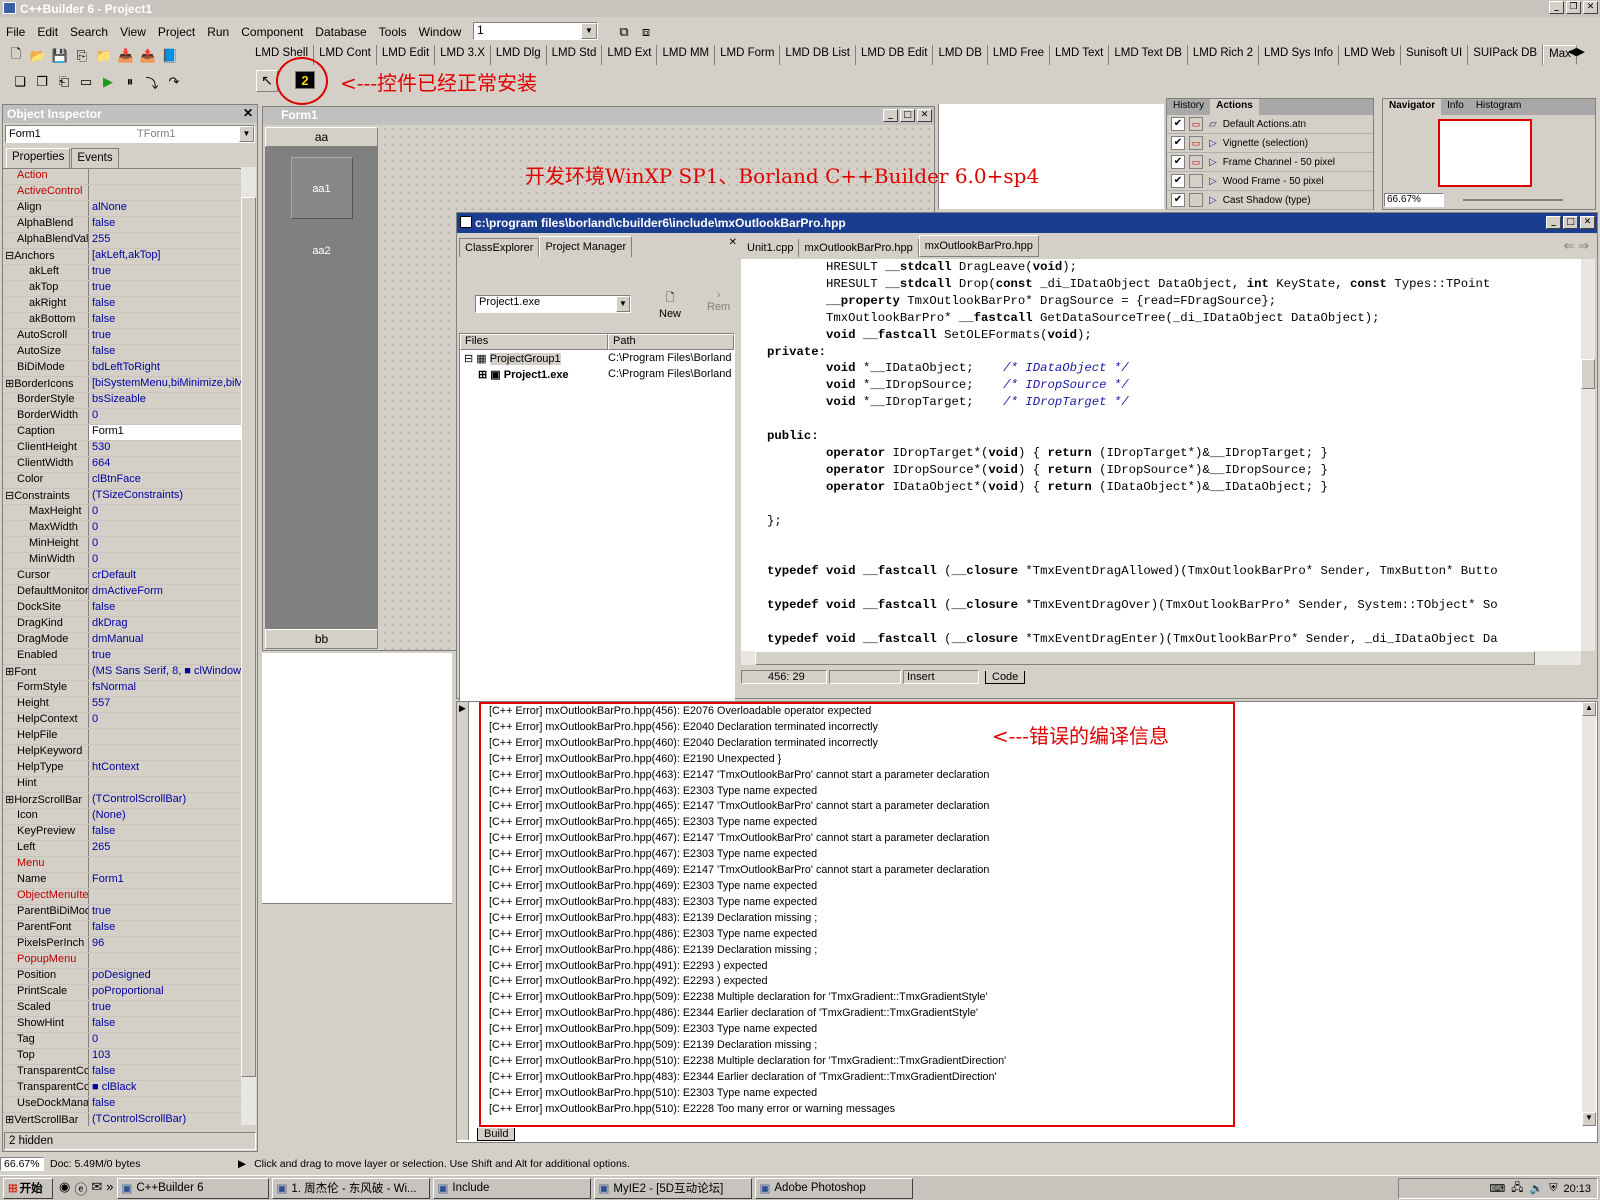 Image resolution: width=1600 pixels, height=1200 pixels. I want to click on tab-info: Info, so click(1455, 107).